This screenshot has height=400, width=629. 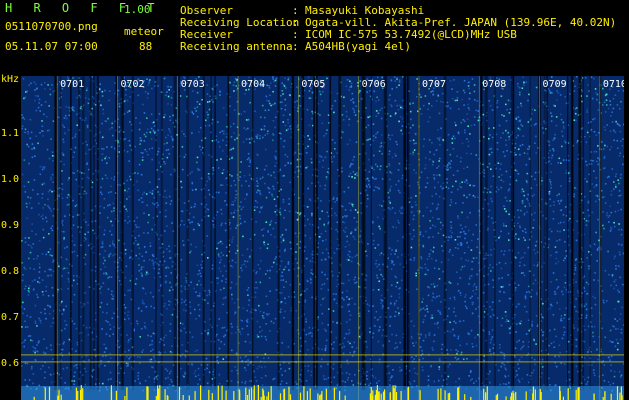 What do you see at coordinates (434, 84) in the screenshot?
I see `x-tick-label: 0707` at bounding box center [434, 84].